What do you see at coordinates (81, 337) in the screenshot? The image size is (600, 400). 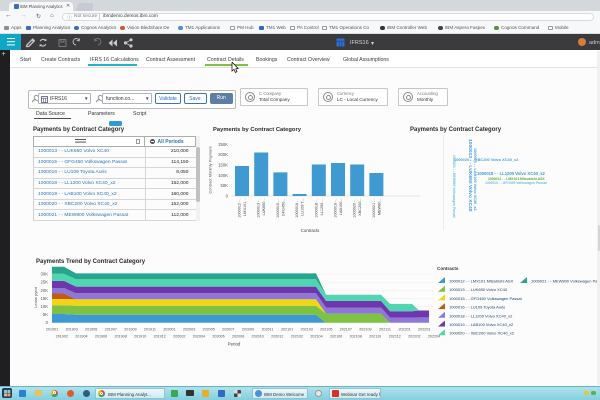 I see `svg-text: 201904` at bounding box center [81, 337].